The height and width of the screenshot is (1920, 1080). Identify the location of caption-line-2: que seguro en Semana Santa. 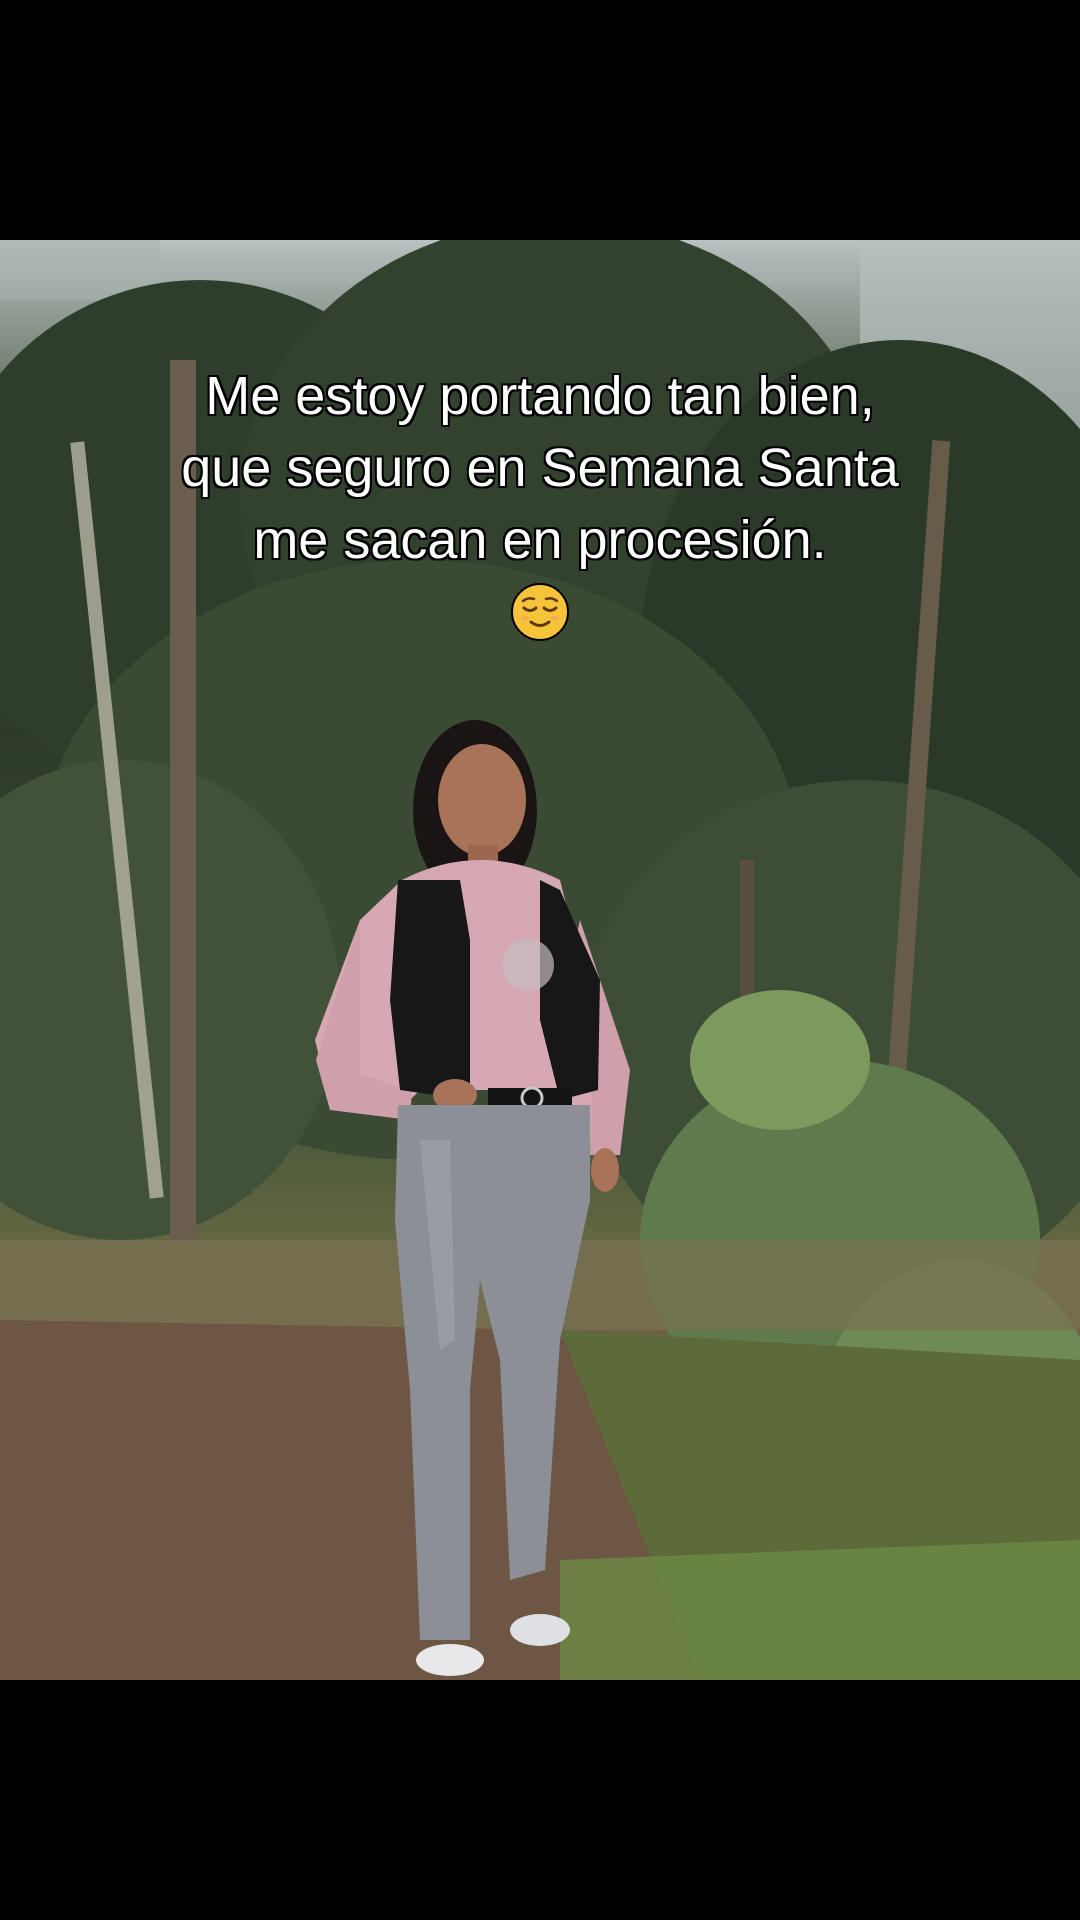
(540, 468).